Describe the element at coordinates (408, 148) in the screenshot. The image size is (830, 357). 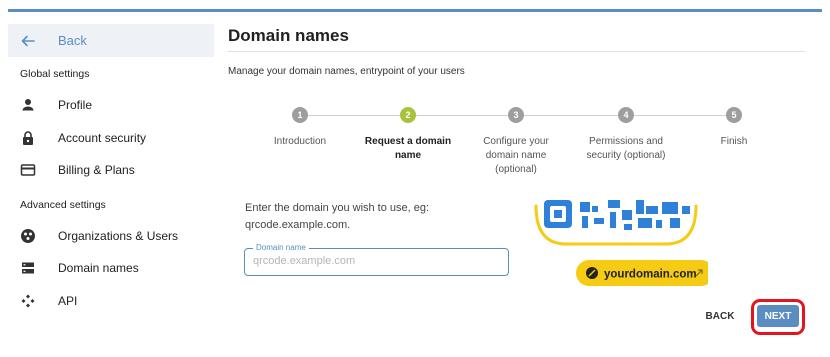
I see `step-2-label: Request a domain name` at that location.